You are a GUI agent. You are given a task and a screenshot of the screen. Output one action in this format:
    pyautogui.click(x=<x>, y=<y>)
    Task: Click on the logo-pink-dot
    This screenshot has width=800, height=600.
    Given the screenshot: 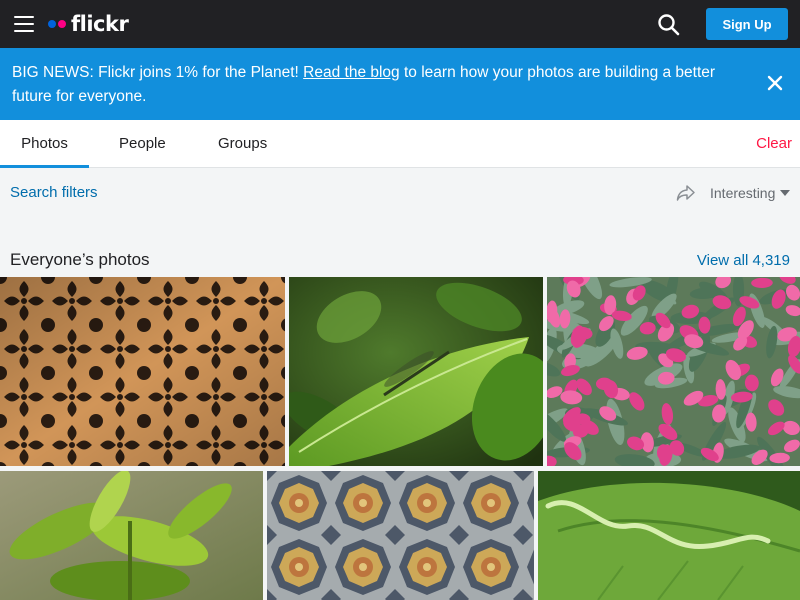 What is the action you would take?
    pyautogui.click(x=62, y=24)
    